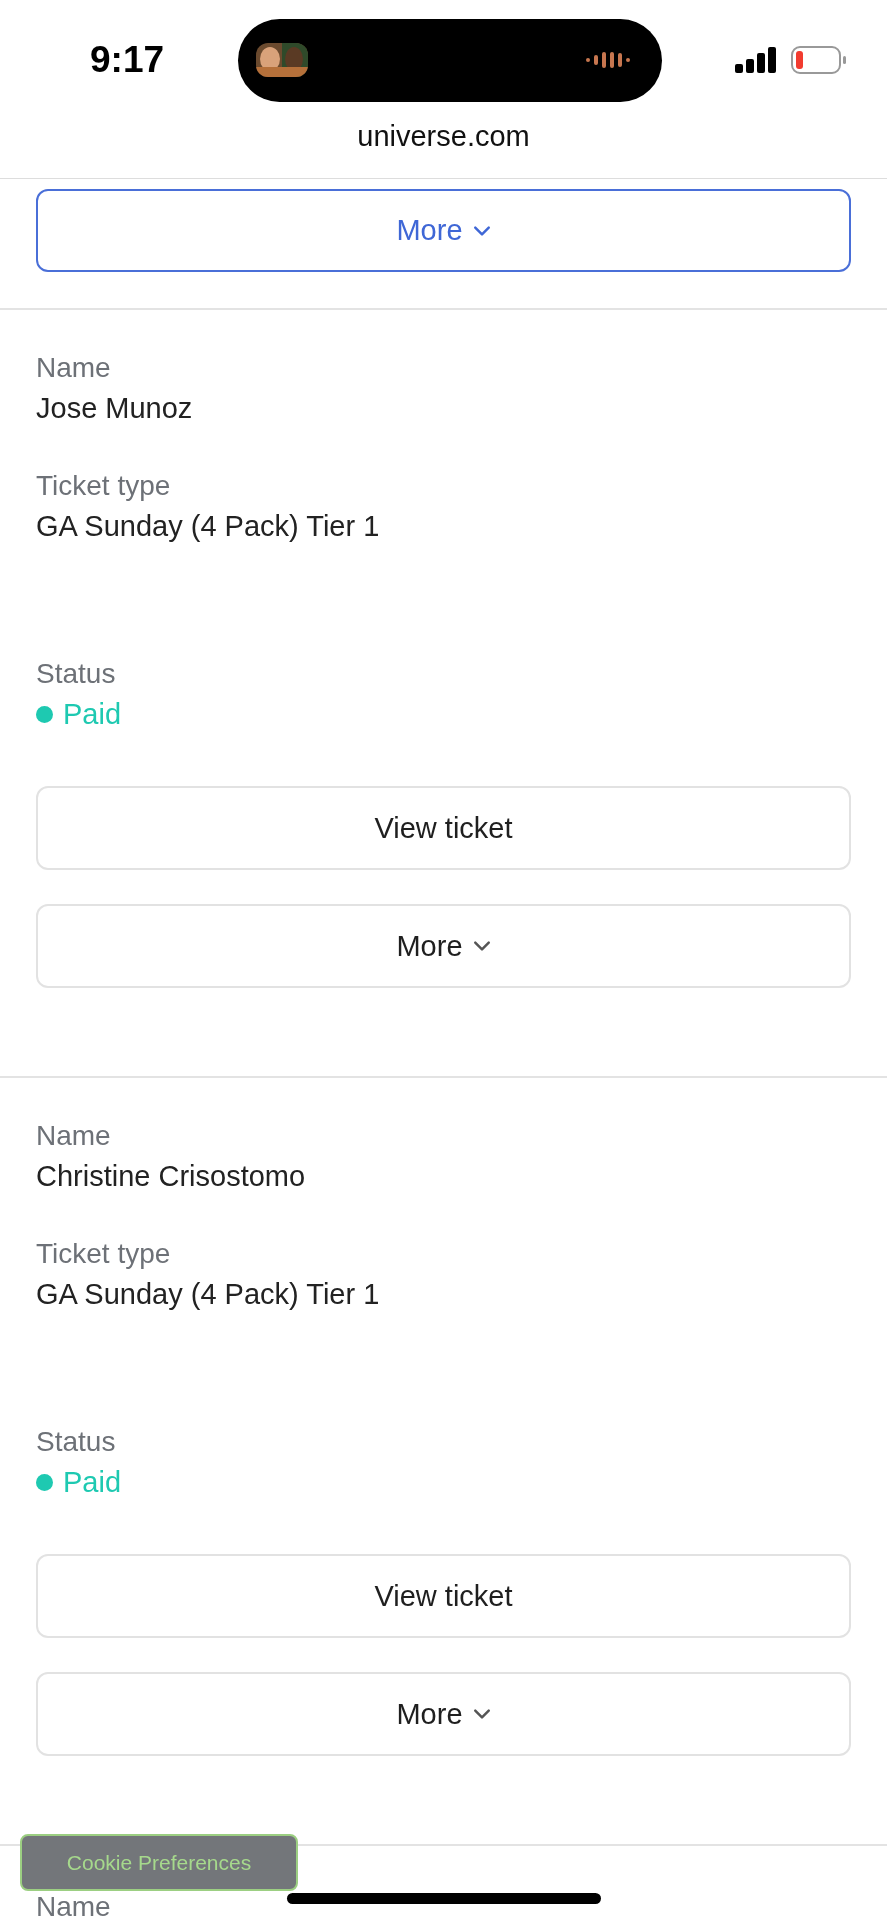 This screenshot has height=1920, width=887. What do you see at coordinates (127, 60) in the screenshot?
I see `status-time: 9:17` at bounding box center [127, 60].